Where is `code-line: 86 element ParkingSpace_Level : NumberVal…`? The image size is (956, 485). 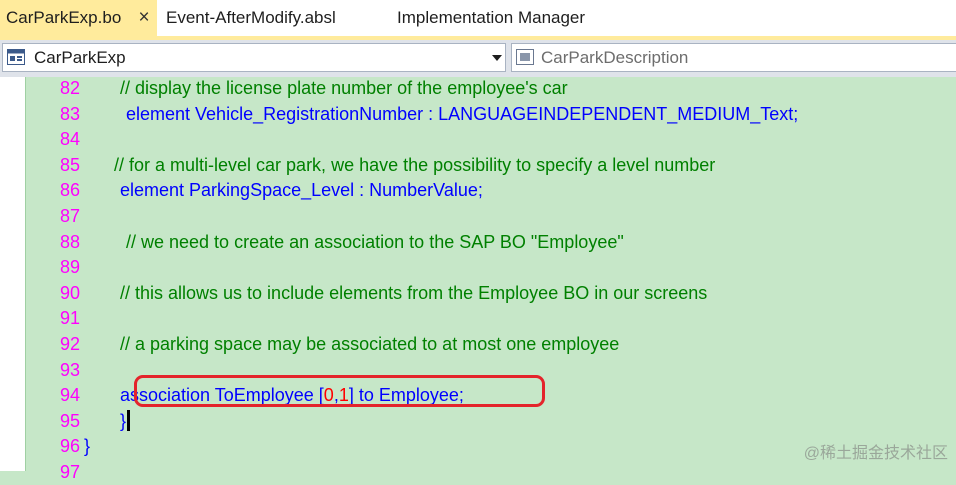
code-line: 86 element ParkingSpace_Level : NumberVal… is located at coordinates (491, 190).